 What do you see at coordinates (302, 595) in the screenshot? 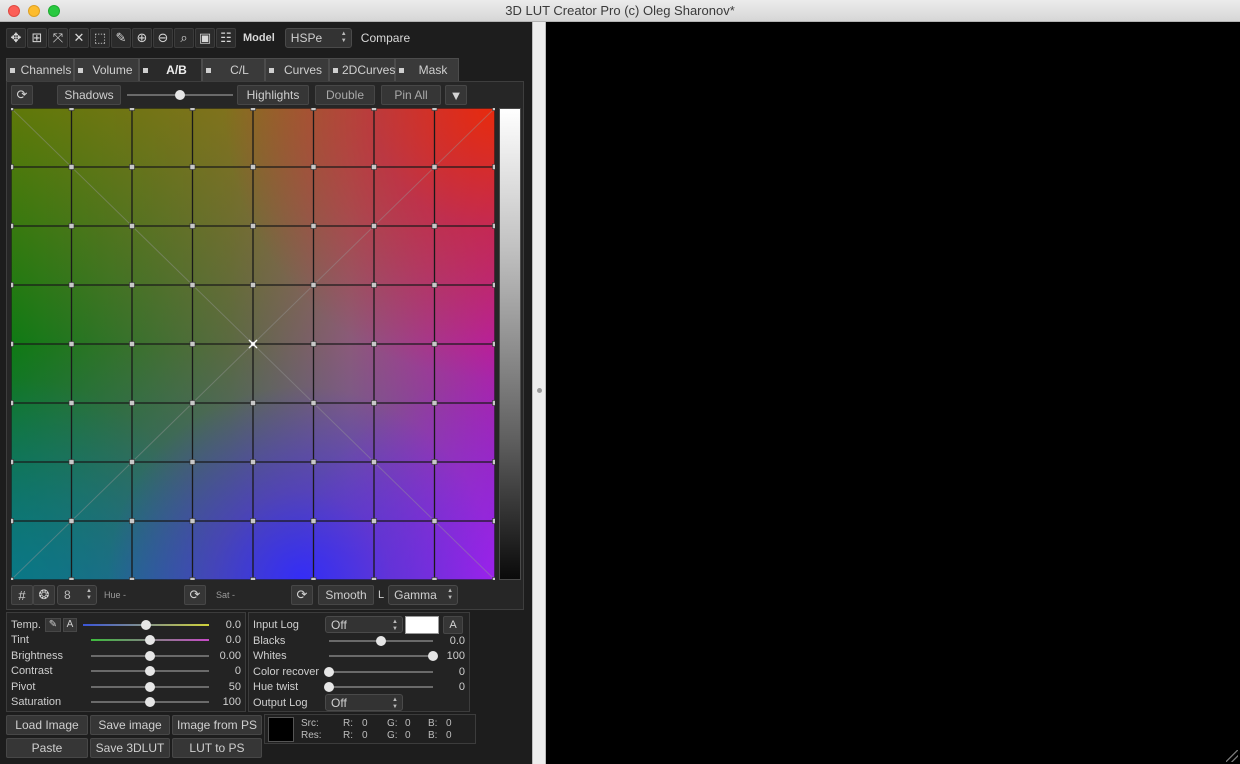
I see `smooth-reset-button: ⟳` at bounding box center [302, 595].